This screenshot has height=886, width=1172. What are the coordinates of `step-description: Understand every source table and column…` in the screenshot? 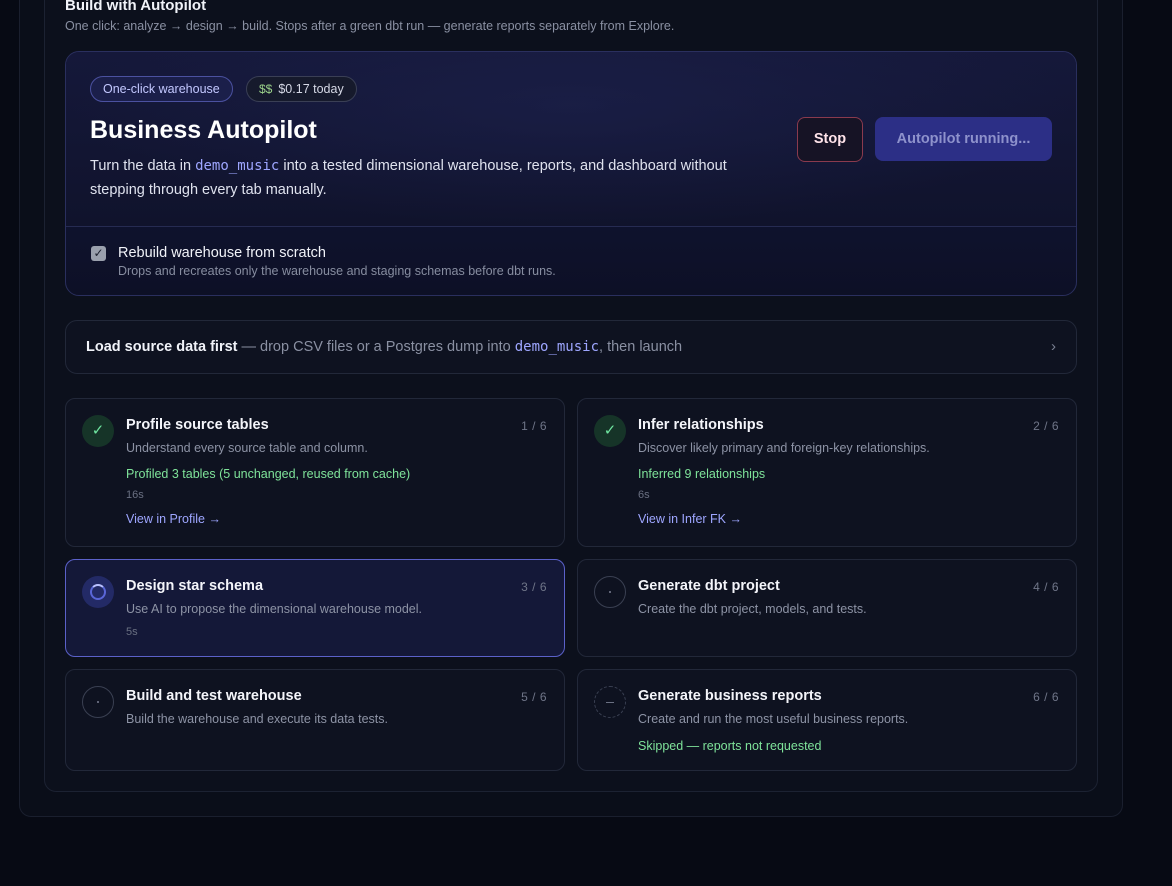 It's located at (247, 448).